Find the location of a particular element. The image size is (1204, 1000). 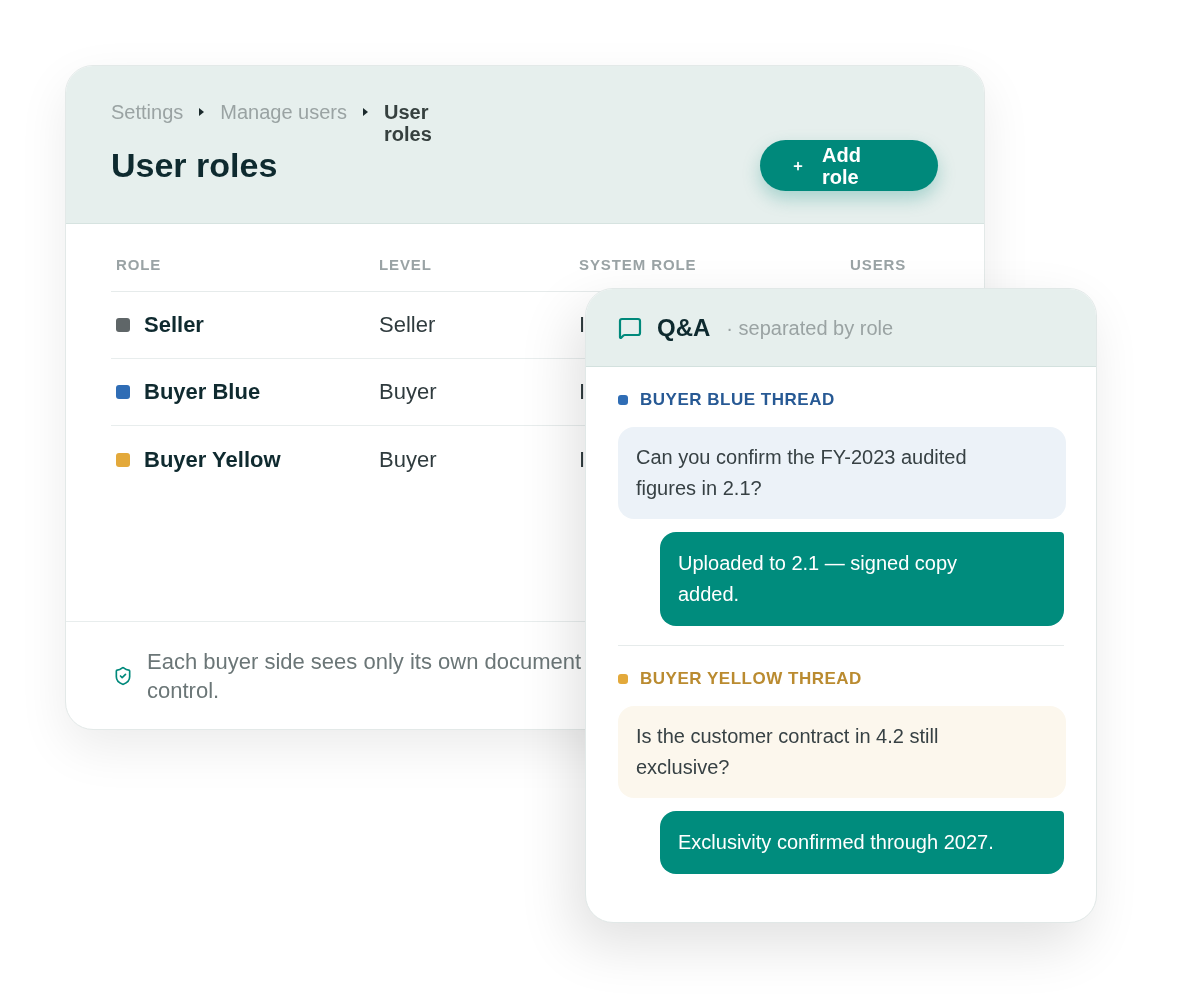

breadcrumb-current: User roles is located at coordinates (408, 123).